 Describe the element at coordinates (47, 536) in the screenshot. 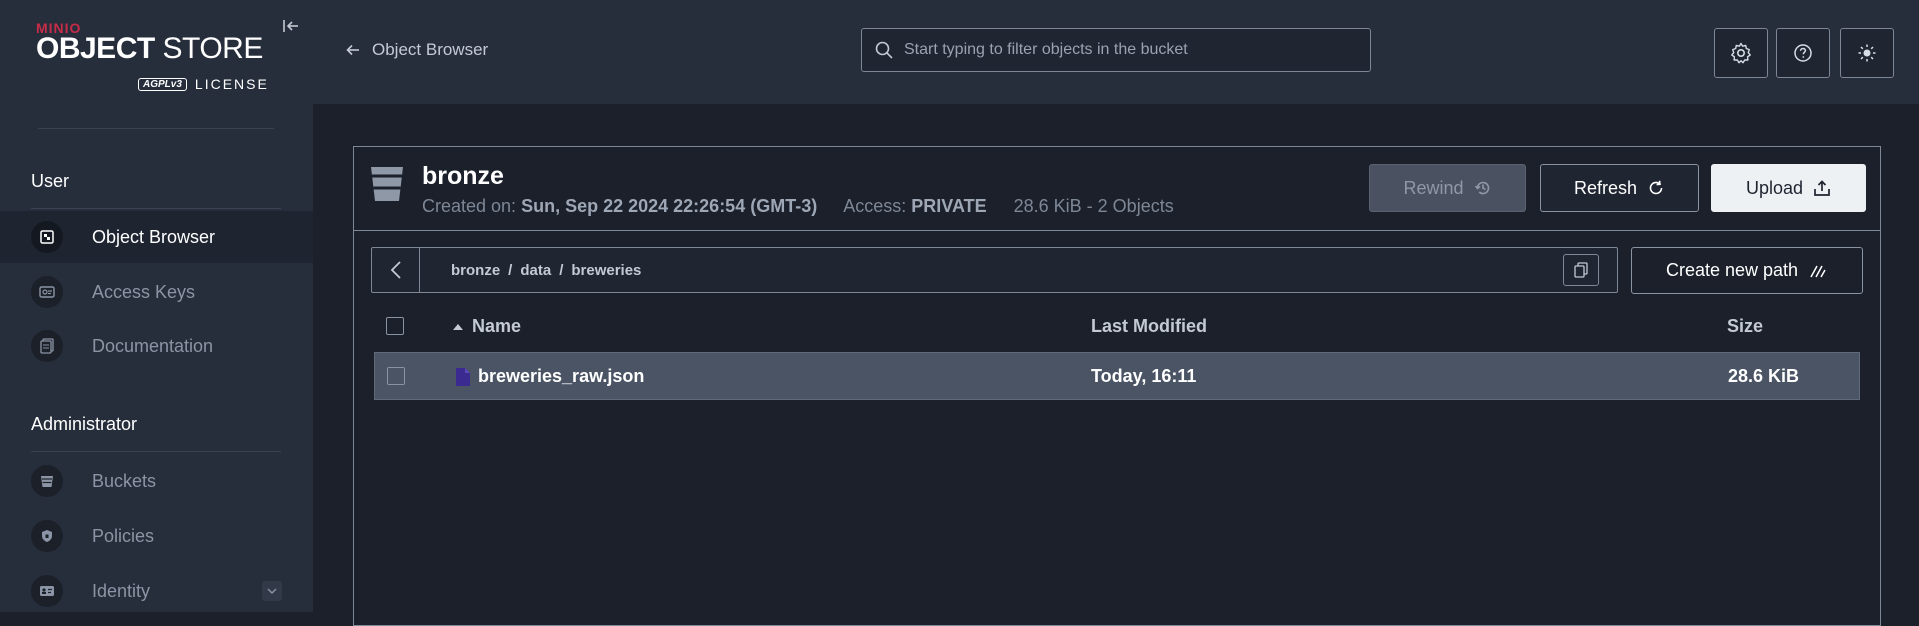

I see `policy-shield-icon` at that location.